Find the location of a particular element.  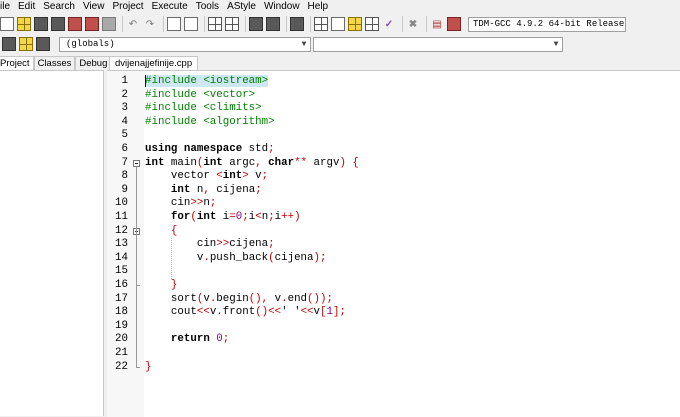

close-file-icon is located at coordinates (75, 24).